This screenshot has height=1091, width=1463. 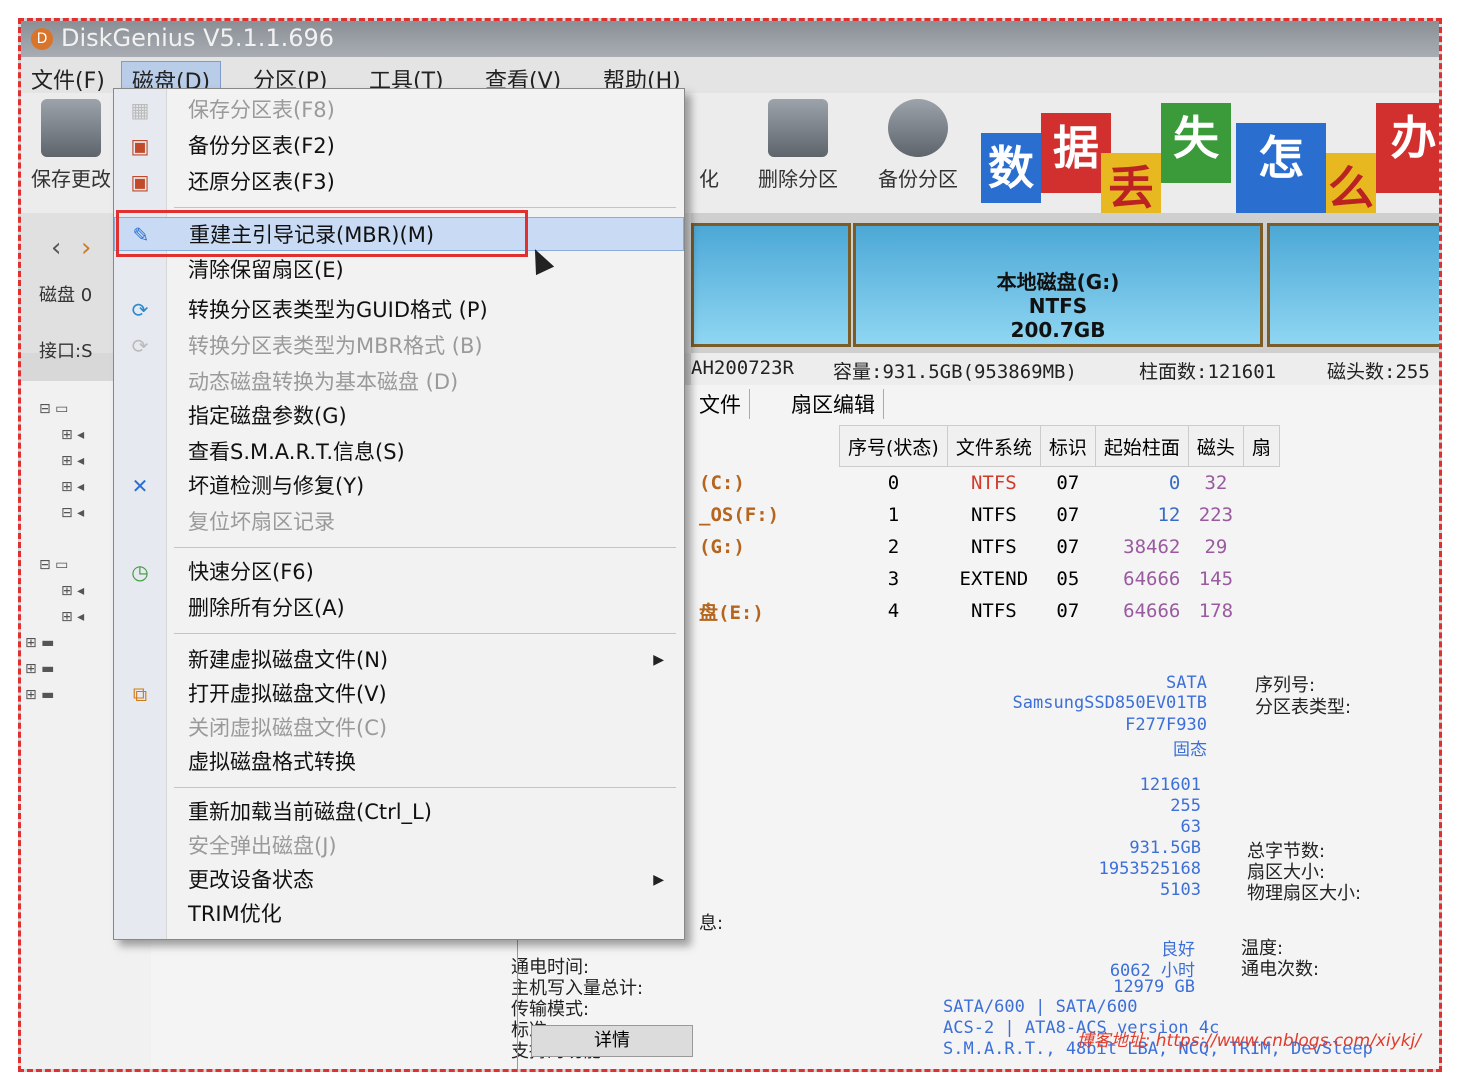 I want to click on col-header-name, so click(x=765, y=446).